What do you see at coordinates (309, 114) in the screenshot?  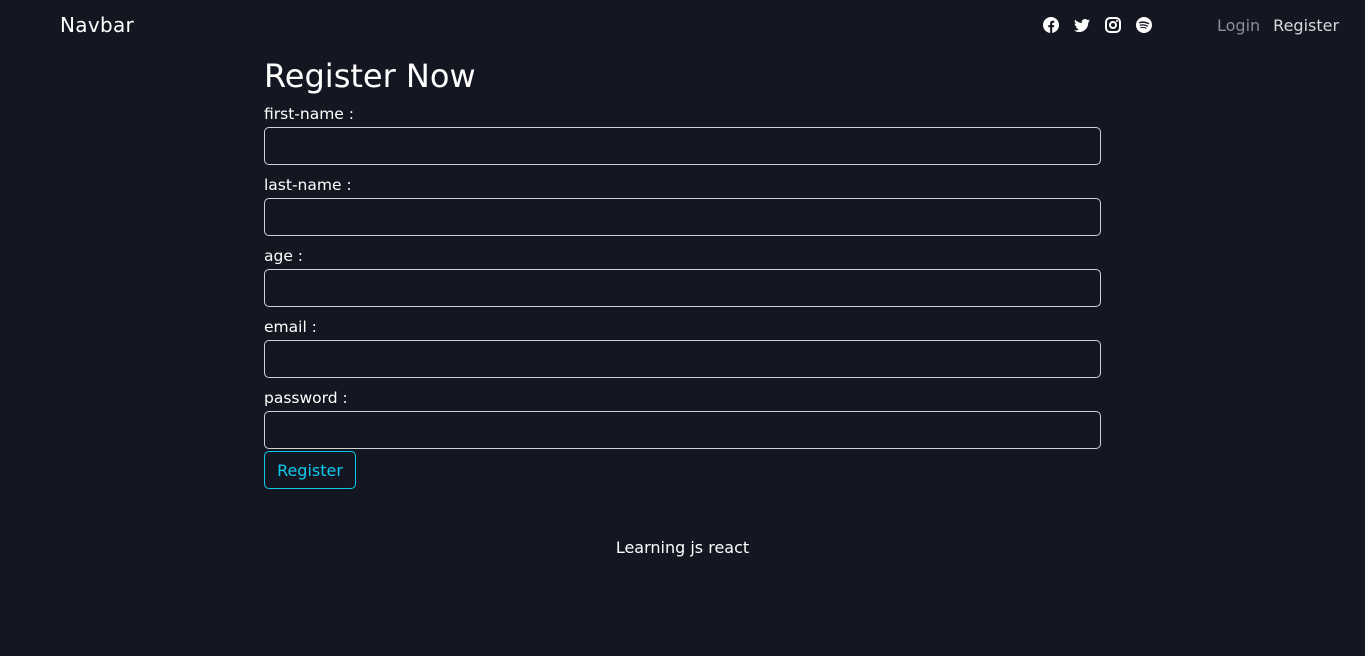 I see `first-name-label: first-name :` at bounding box center [309, 114].